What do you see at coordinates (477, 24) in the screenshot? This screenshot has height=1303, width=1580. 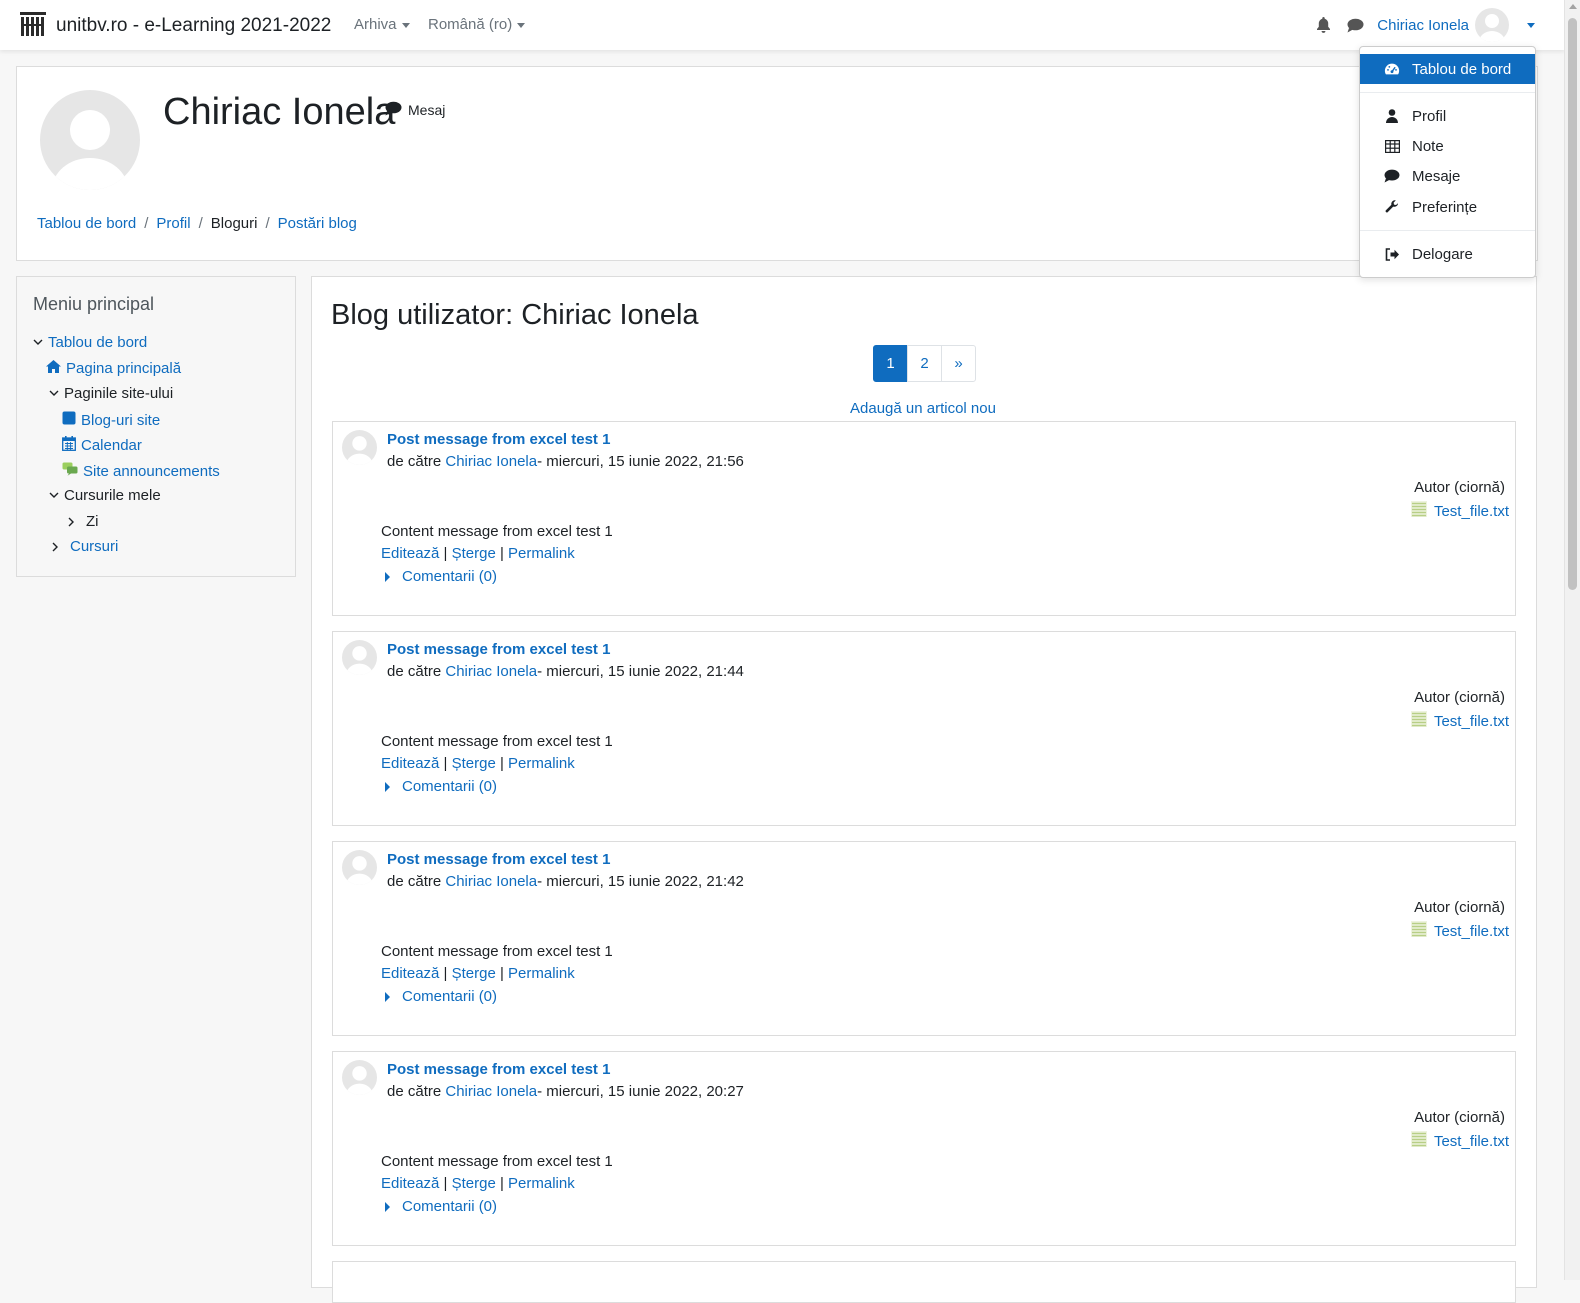 I see `language-menu: Română (ro)` at bounding box center [477, 24].